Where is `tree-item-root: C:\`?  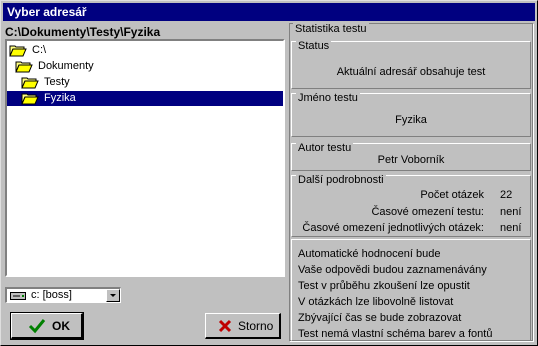
tree-item-root: C:\ is located at coordinates (28, 50).